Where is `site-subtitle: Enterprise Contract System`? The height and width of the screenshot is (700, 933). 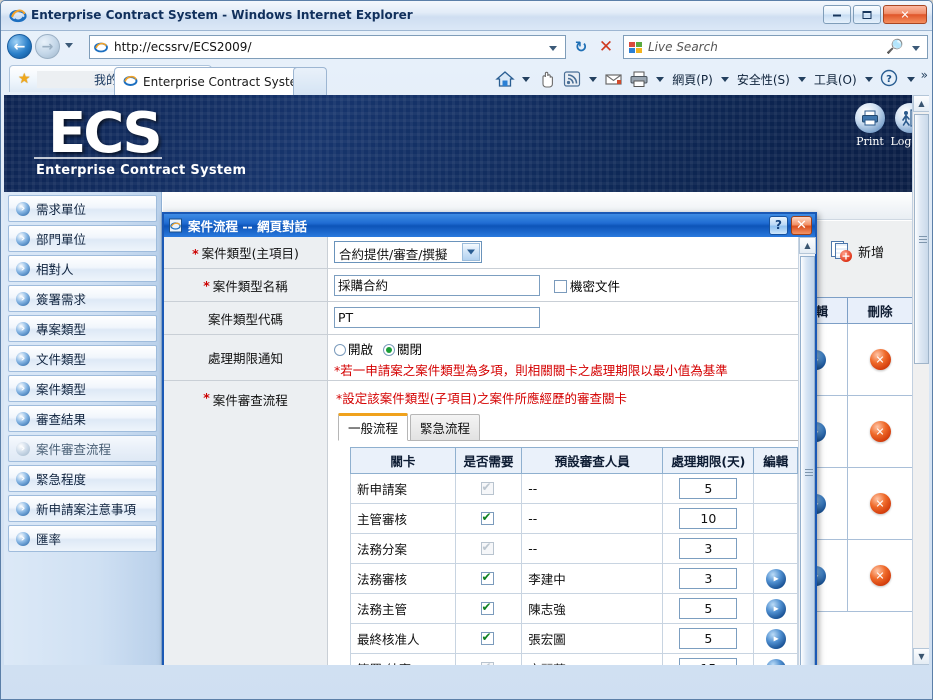 site-subtitle: Enterprise Contract System is located at coordinates (141, 170).